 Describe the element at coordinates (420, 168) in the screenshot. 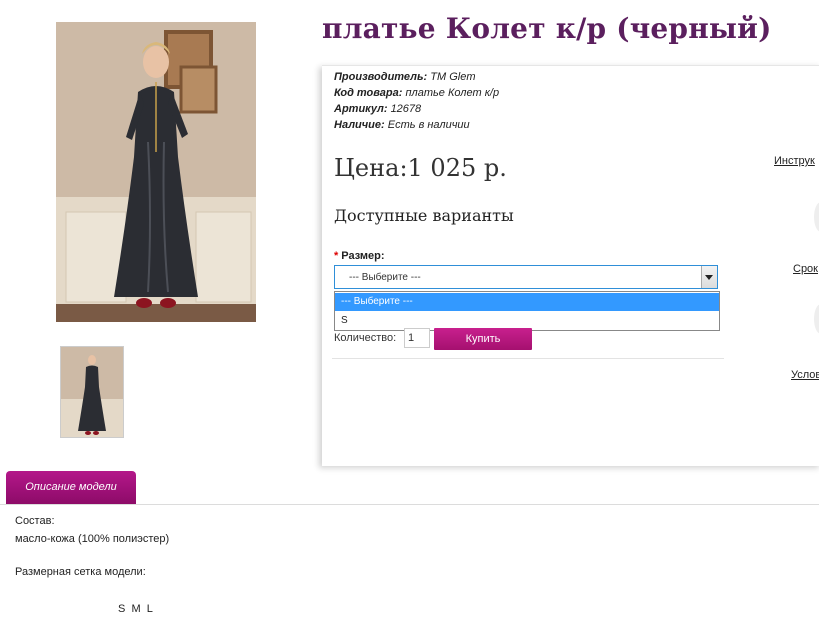

I see `product-price: Цена:1 025 р.` at that location.